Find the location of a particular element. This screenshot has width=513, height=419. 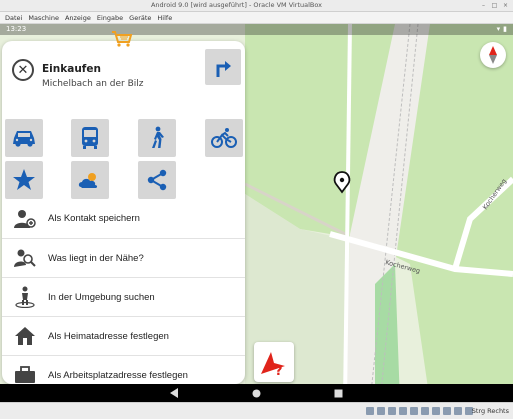

list-item-set-home: Als Heimatadresse festlegen is located at coordinates (123, 335).